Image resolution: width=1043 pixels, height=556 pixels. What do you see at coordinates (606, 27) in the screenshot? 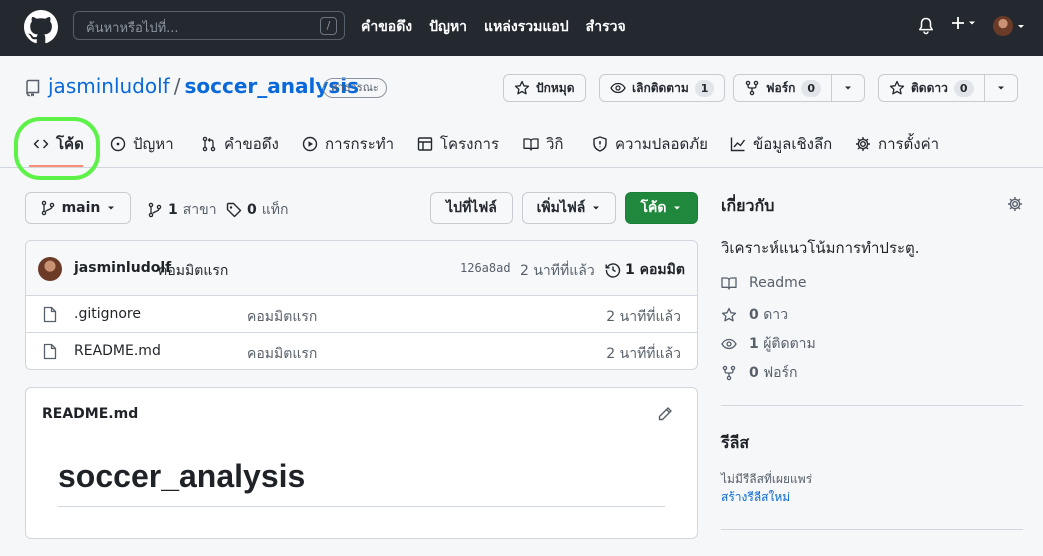
I see `nav-explore: สำรวจ` at bounding box center [606, 27].